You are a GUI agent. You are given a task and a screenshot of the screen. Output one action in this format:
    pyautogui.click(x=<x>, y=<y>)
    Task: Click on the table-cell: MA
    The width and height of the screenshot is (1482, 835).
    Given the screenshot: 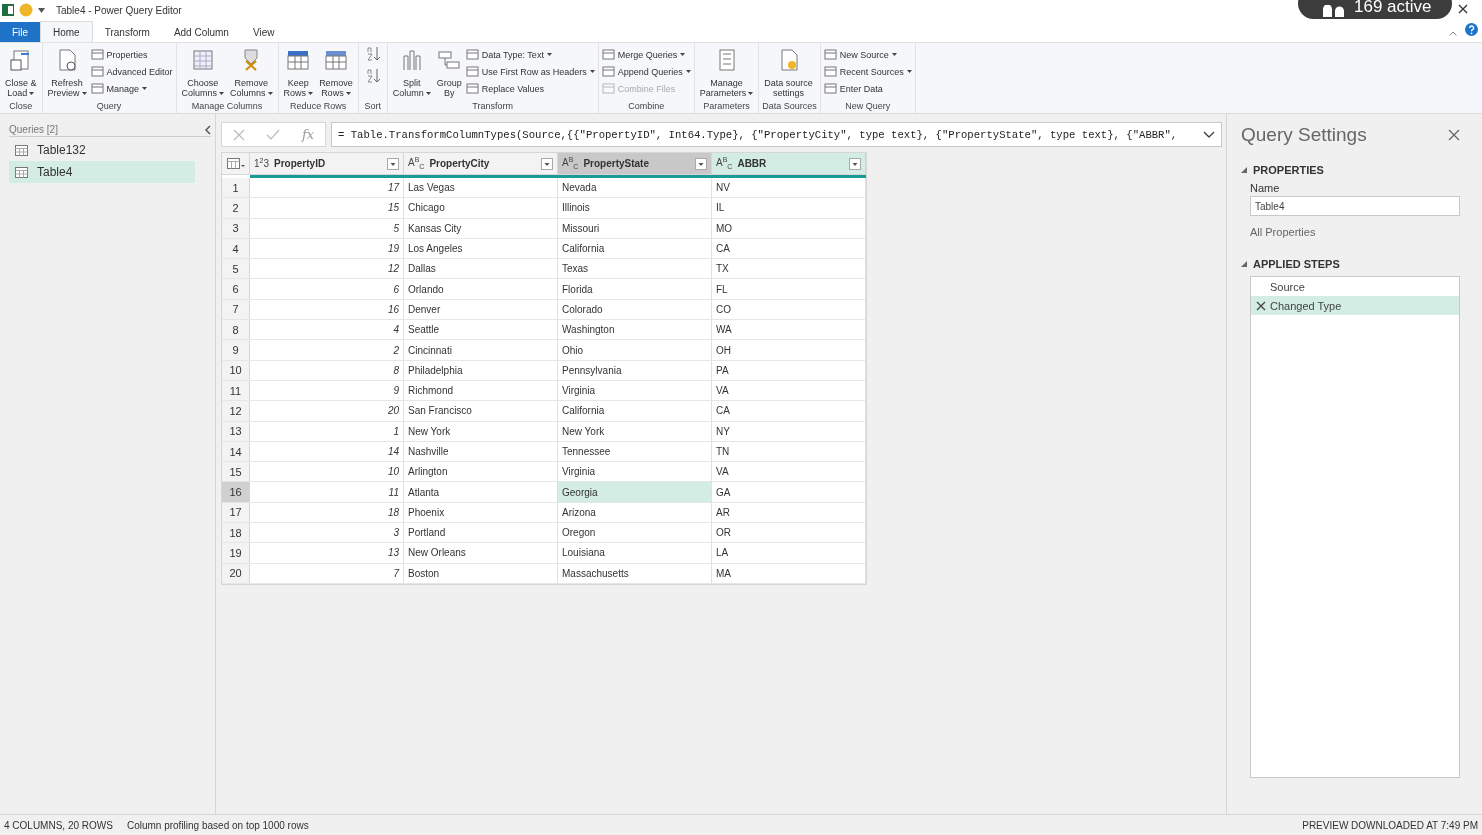 What is the action you would take?
    pyautogui.click(x=789, y=573)
    